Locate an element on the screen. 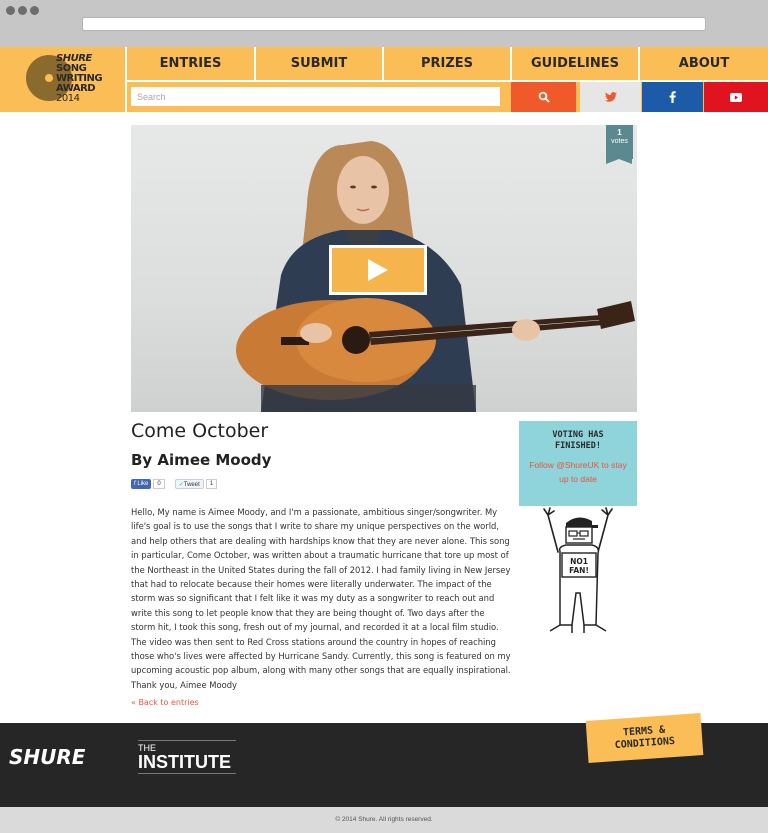 The image size is (768, 833). entry-title: Come October is located at coordinates (200, 431).